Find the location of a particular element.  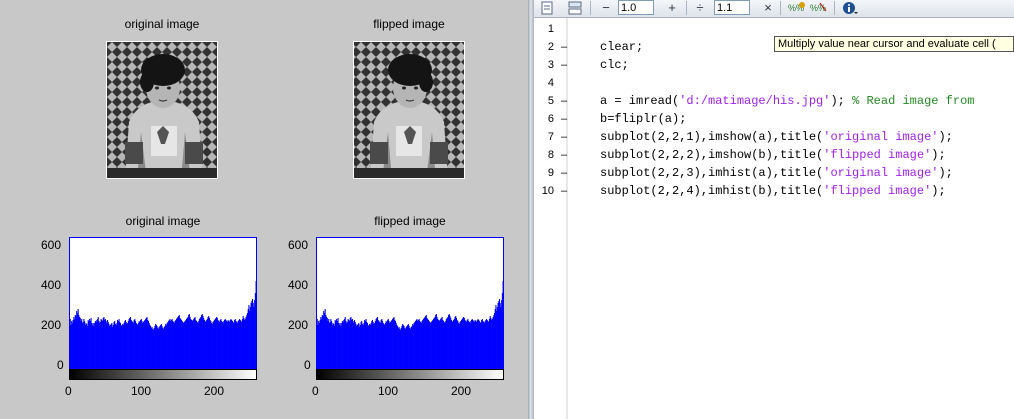

hist-title-flipped: flipped image is located at coordinates (410, 221).